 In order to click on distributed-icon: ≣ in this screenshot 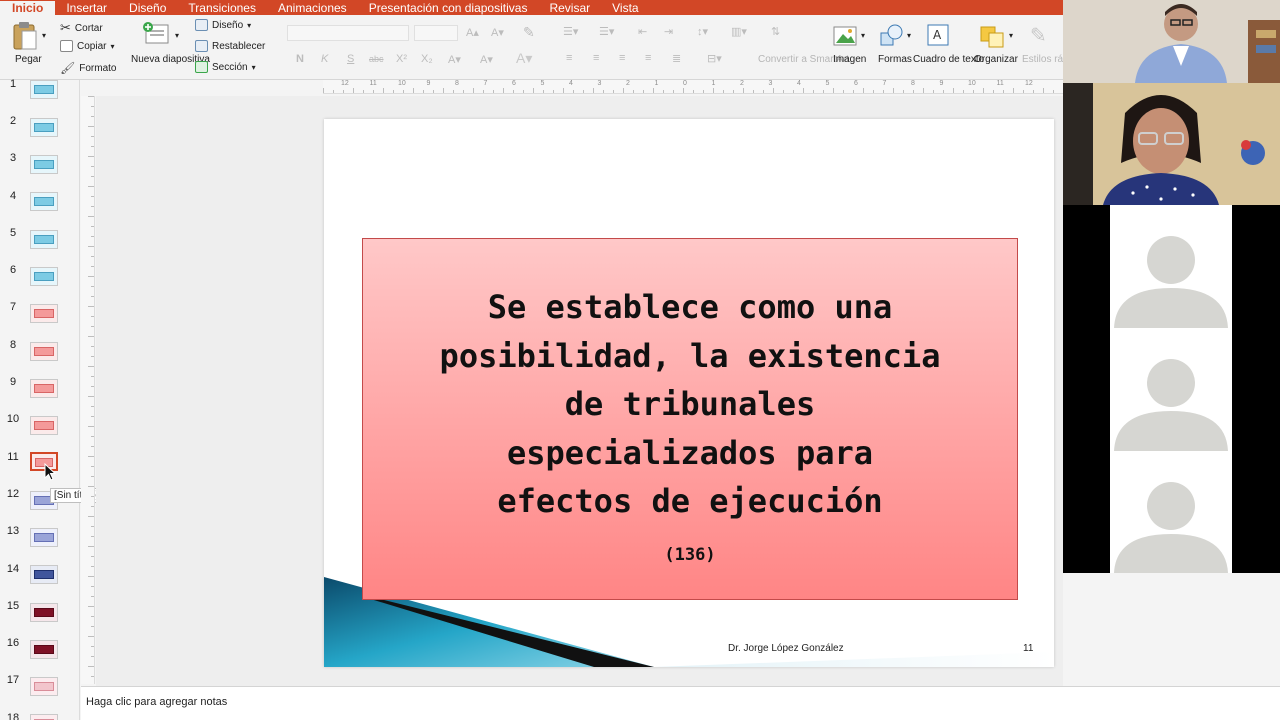, I will do `click(676, 58)`.